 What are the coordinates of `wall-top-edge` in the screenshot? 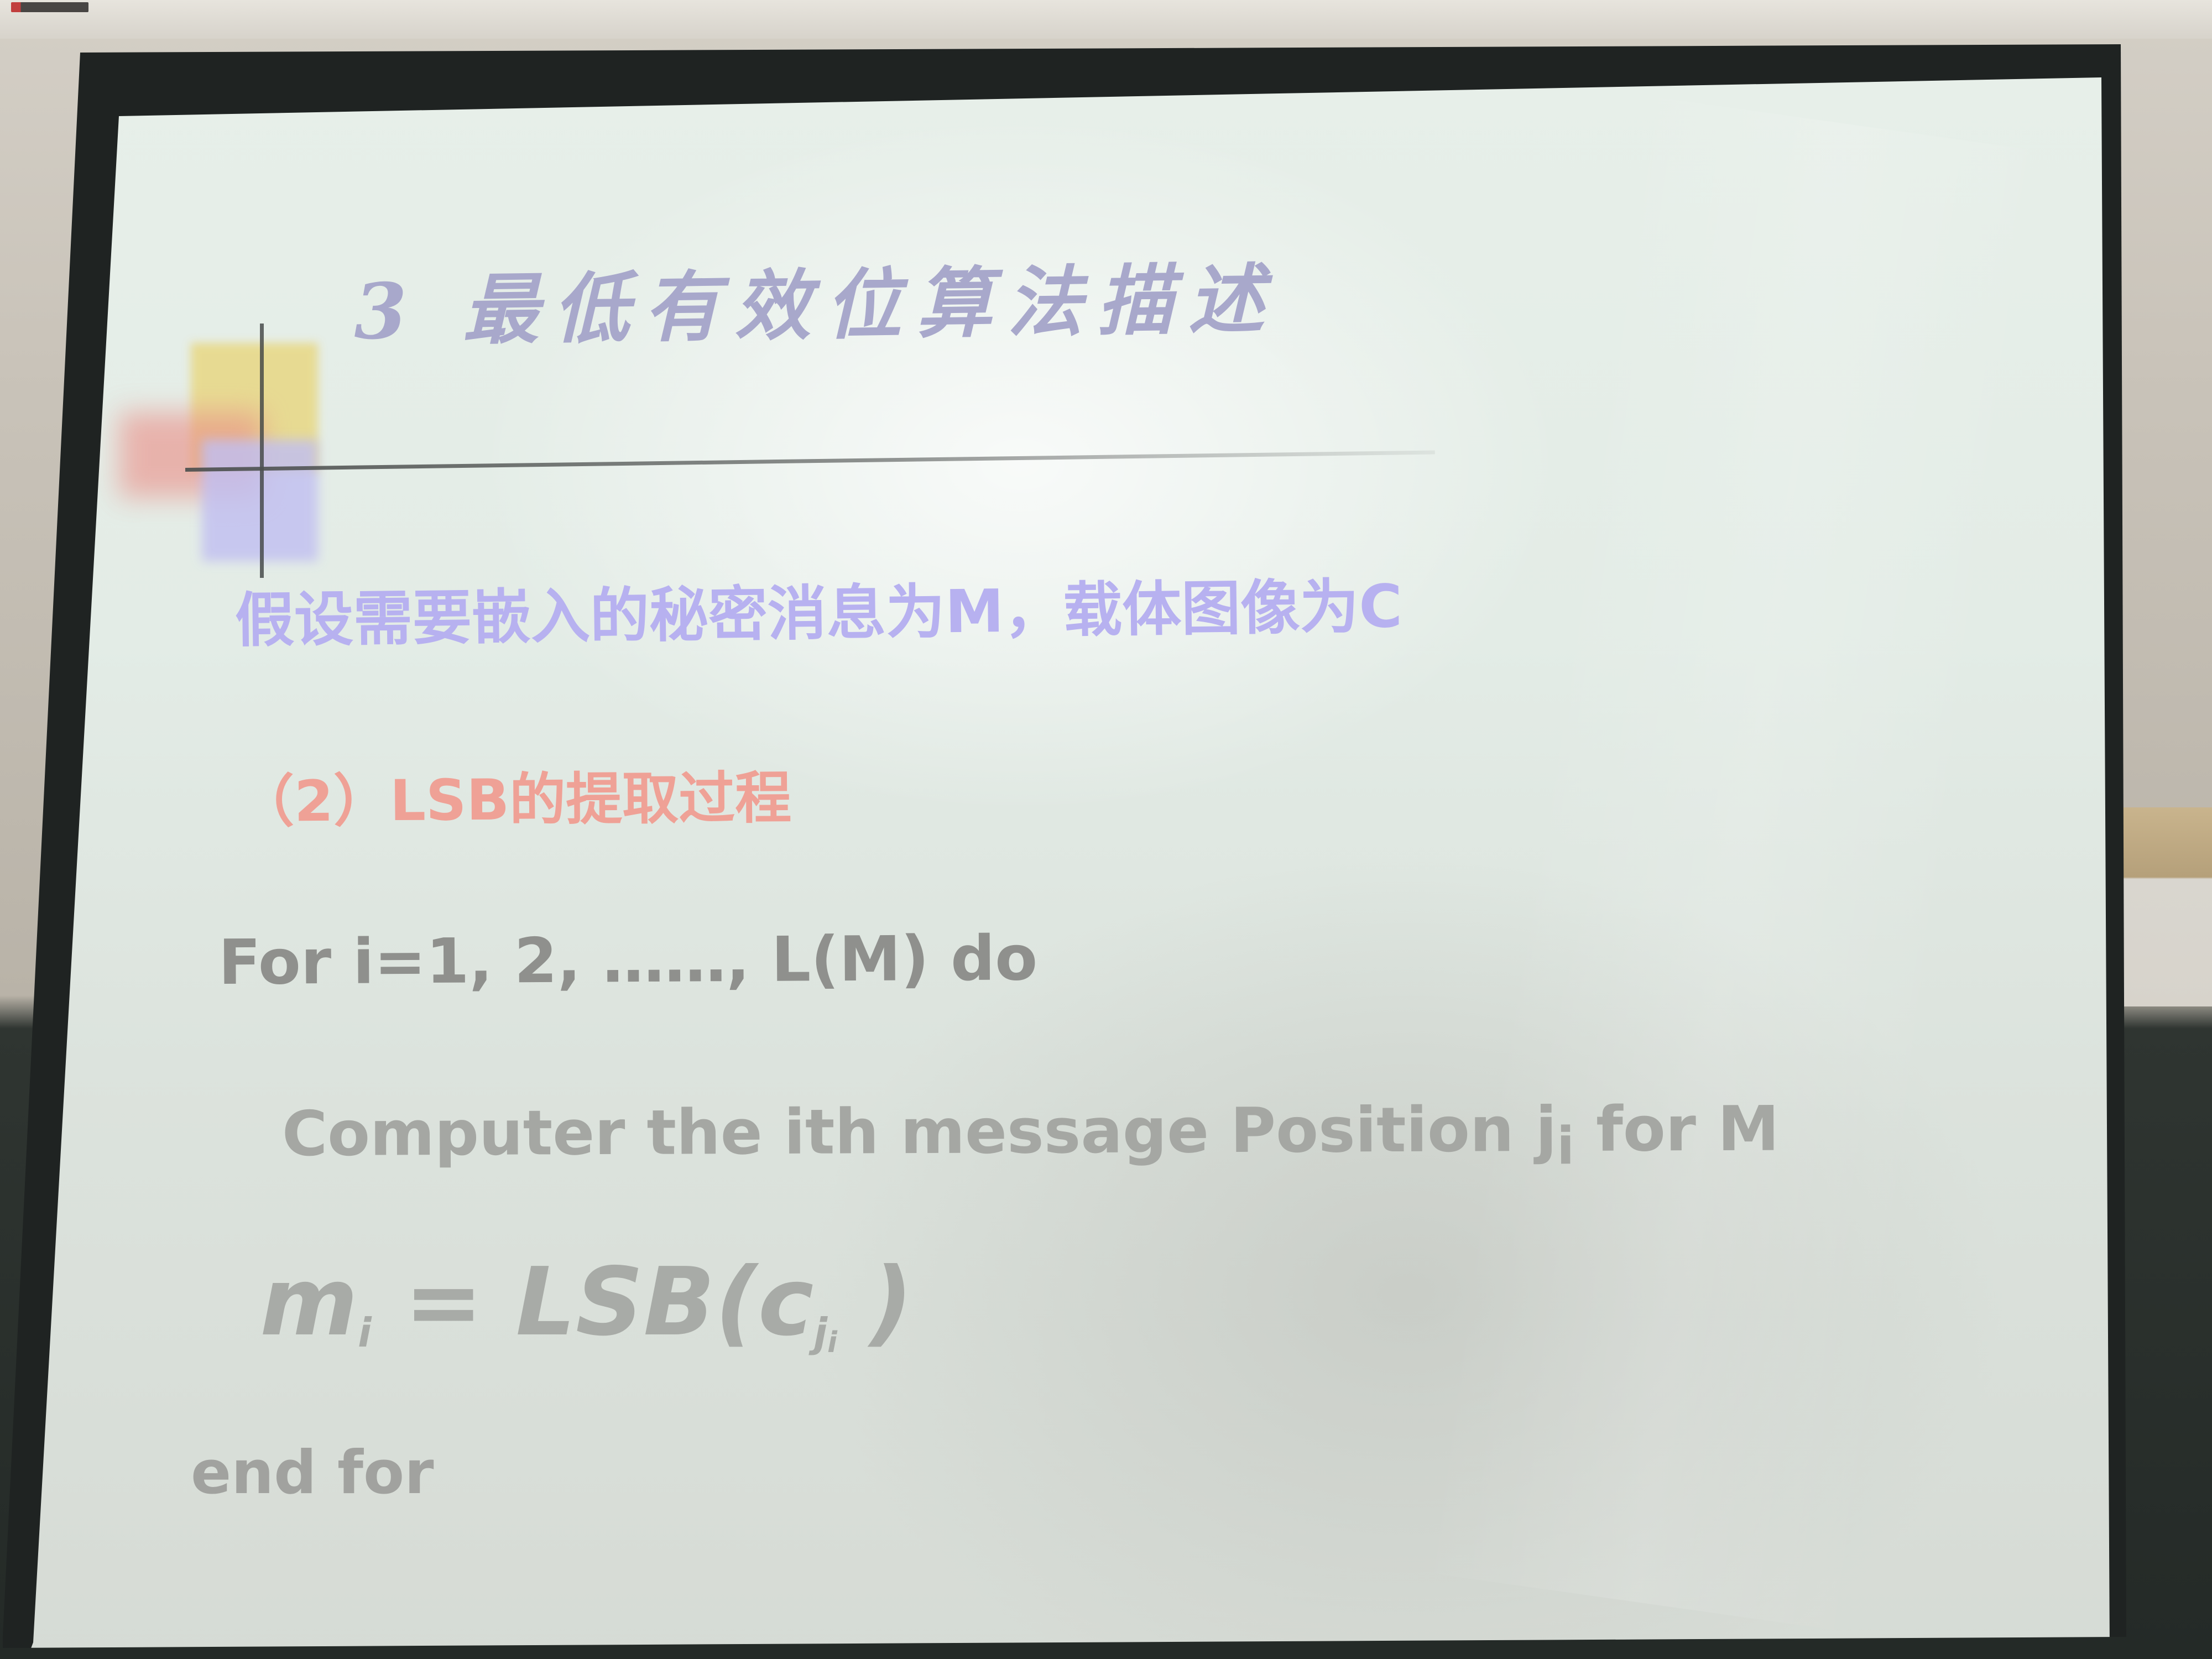 It's located at (1106, 19).